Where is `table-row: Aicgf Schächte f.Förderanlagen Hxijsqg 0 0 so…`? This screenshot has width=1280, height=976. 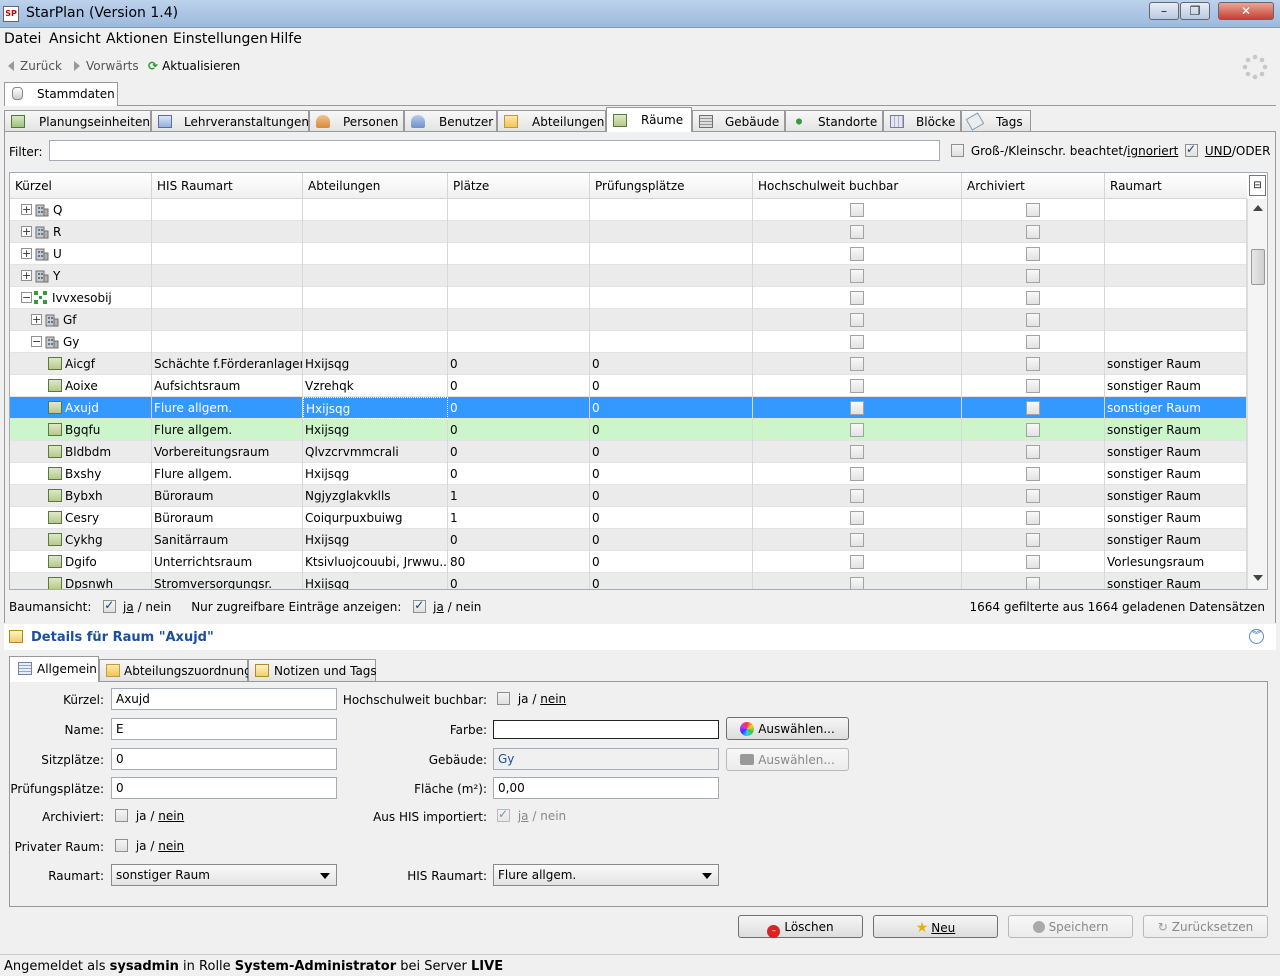
table-row: Aicgf Schächte f.Förderanlagen Hxijsqg 0 0 so… is located at coordinates (628, 364).